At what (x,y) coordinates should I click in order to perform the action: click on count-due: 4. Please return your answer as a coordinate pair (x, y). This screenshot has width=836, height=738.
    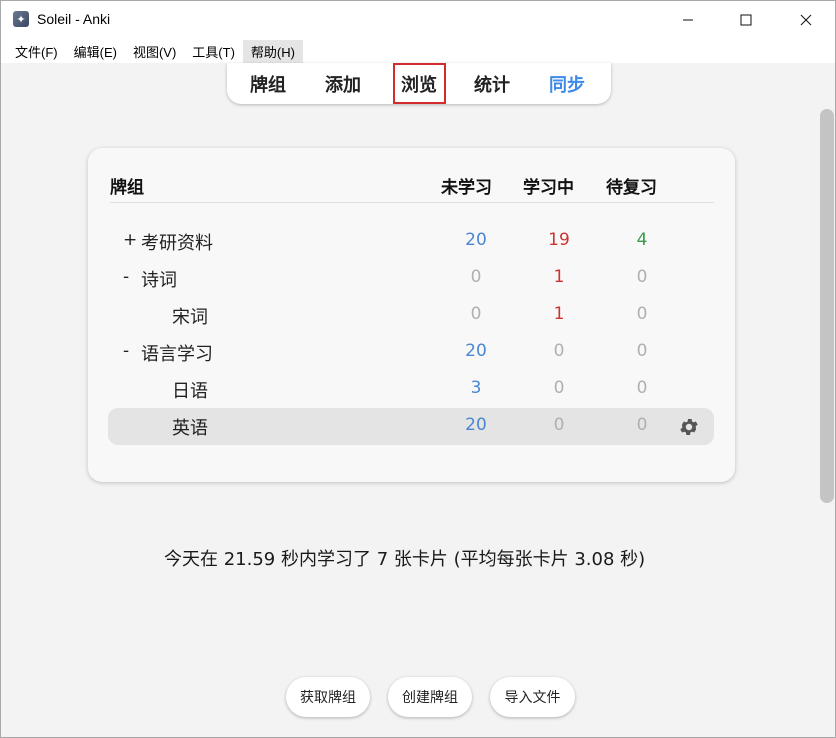
    Looking at the image, I should click on (642, 239).